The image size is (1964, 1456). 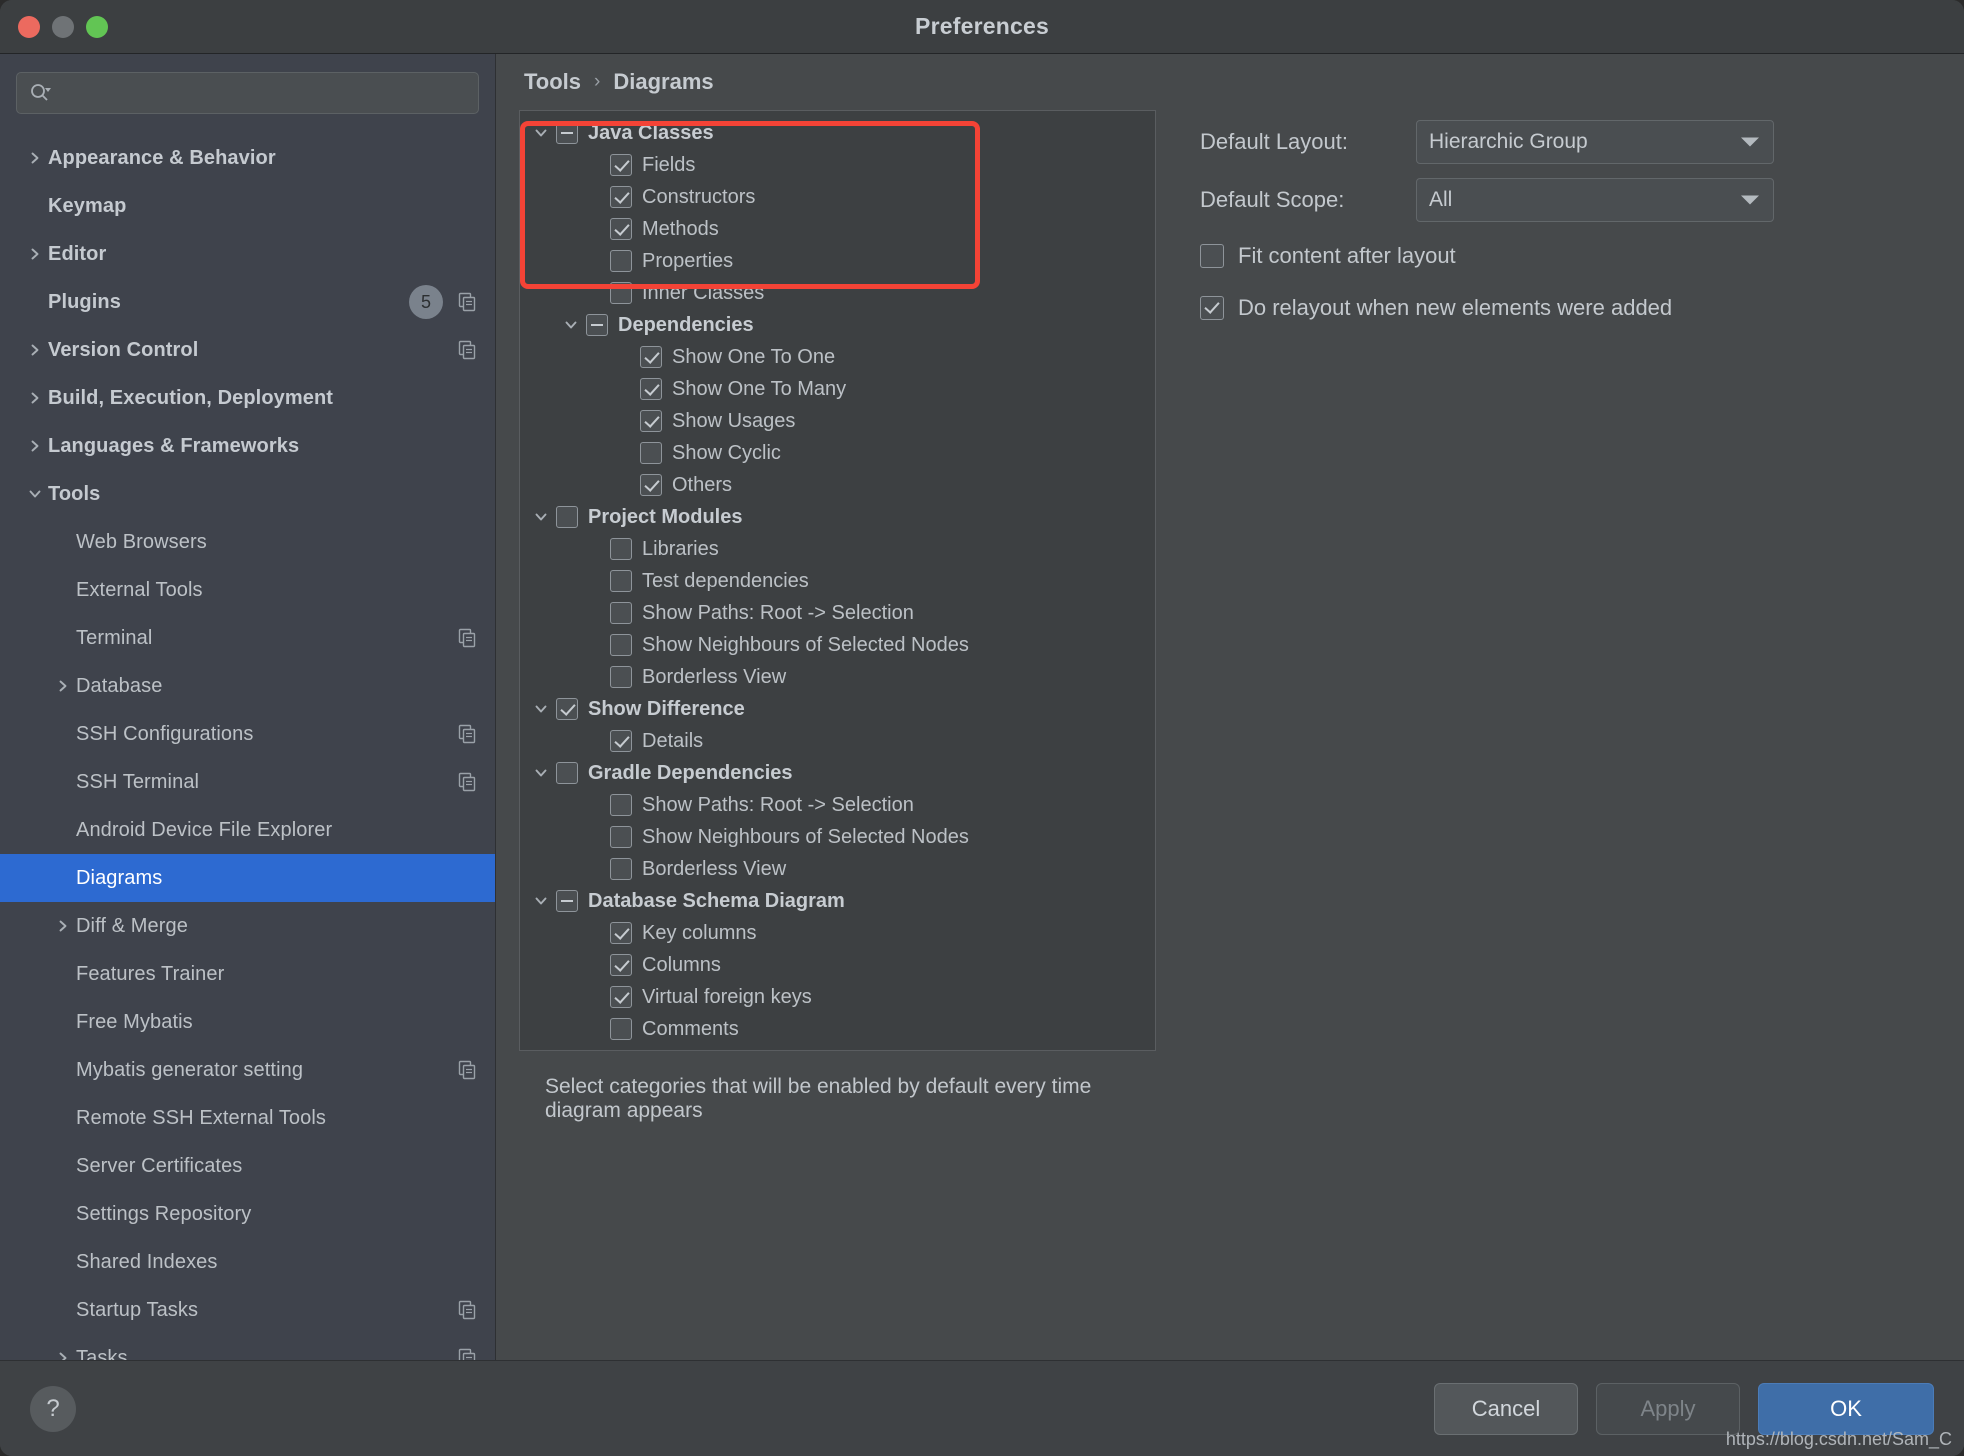 What do you see at coordinates (1668, 1408) in the screenshot?
I see `apply-button: Apply` at bounding box center [1668, 1408].